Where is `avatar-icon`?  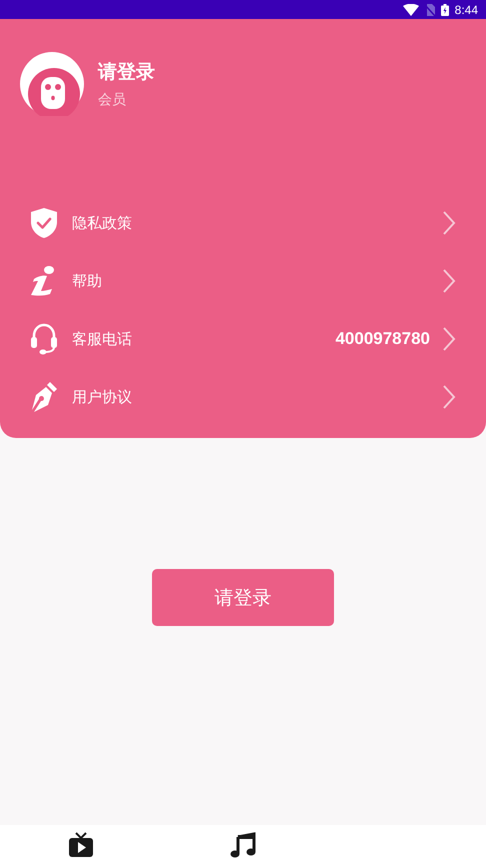
avatar-icon is located at coordinates (52, 84).